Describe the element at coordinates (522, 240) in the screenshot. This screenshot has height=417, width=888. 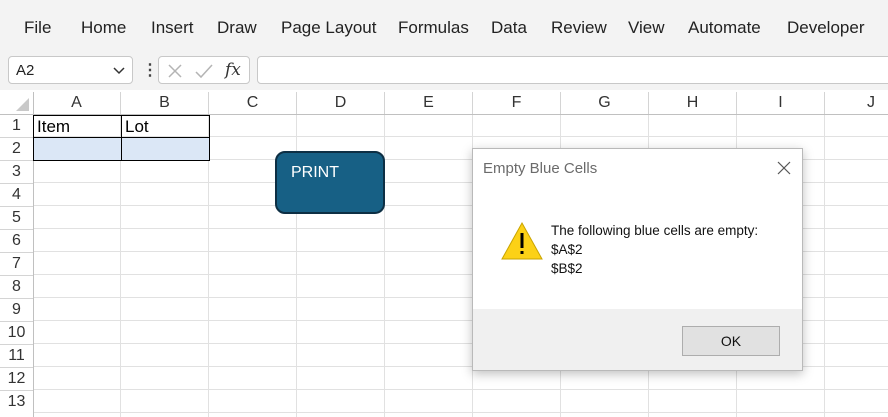
I see `warning-icon` at that location.